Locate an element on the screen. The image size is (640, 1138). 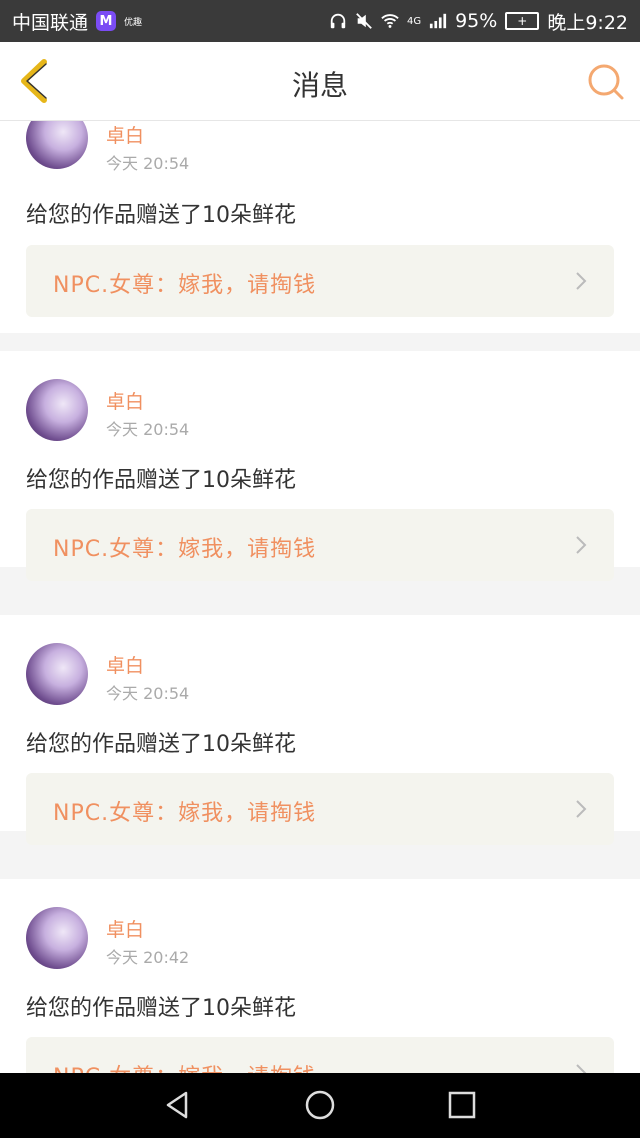
top-nav-bar: 消息 is located at coordinates (320, 81).